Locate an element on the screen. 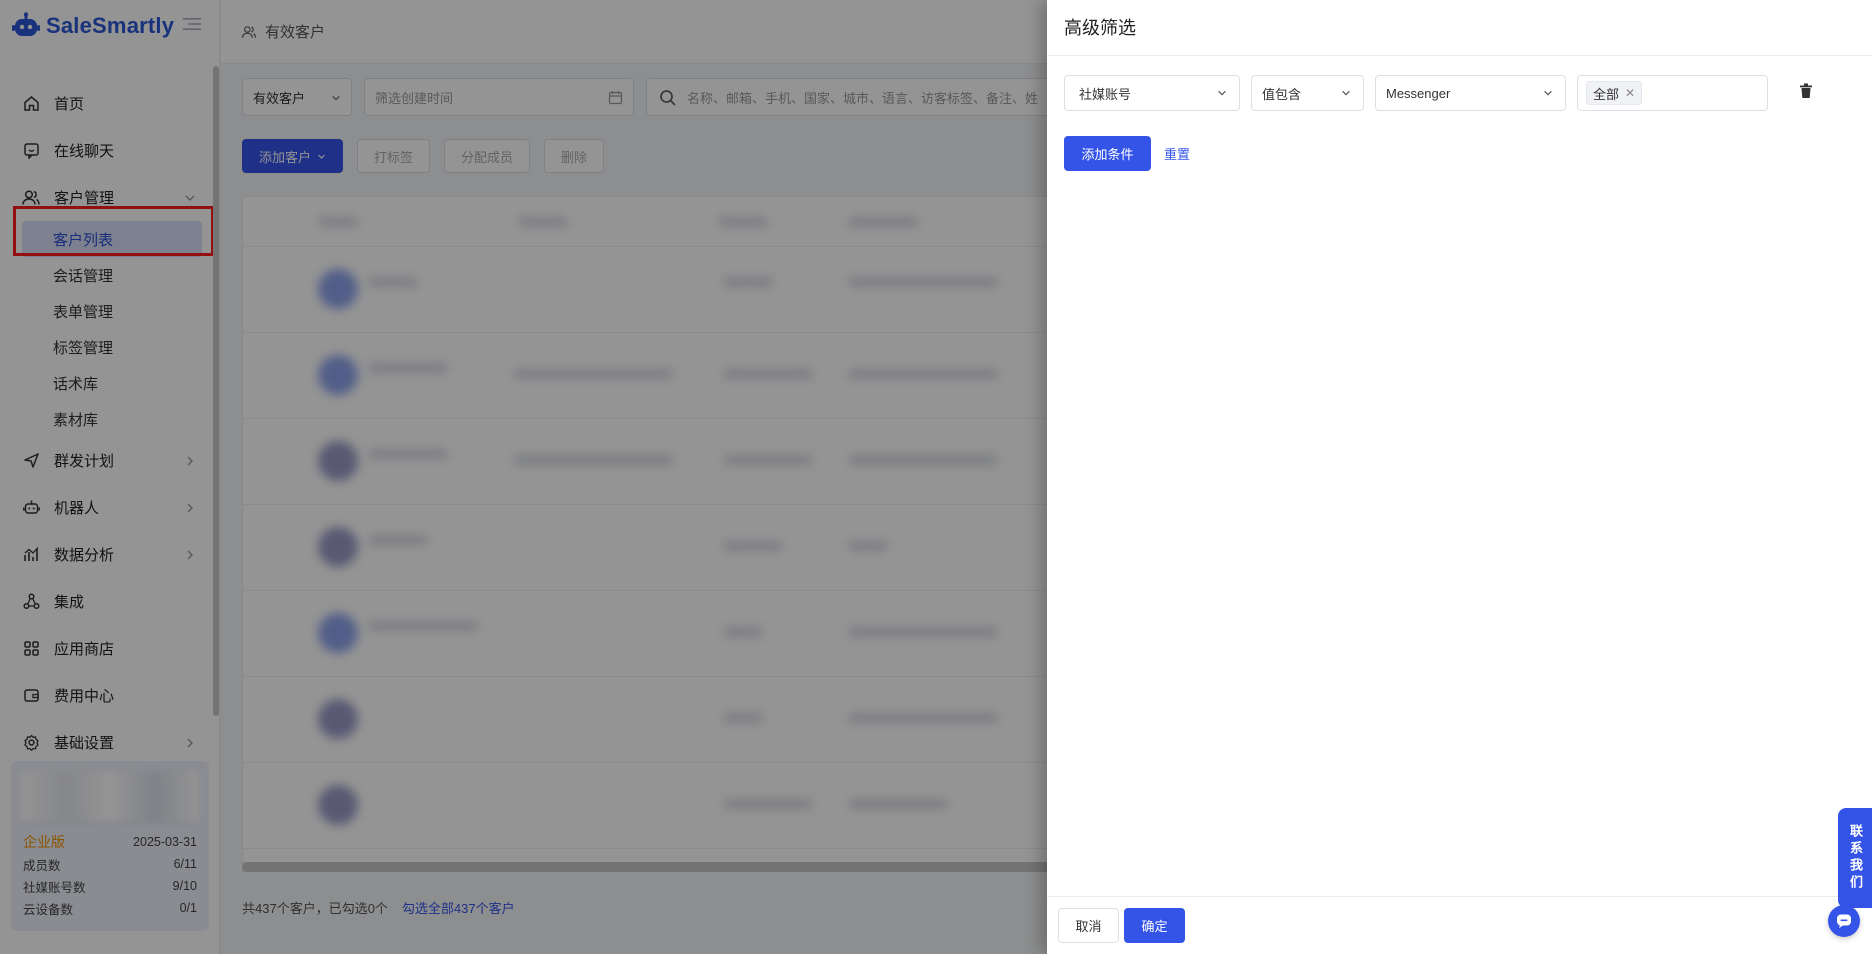 This screenshot has width=1872, height=954. confirm-button: 确定 is located at coordinates (1154, 925).